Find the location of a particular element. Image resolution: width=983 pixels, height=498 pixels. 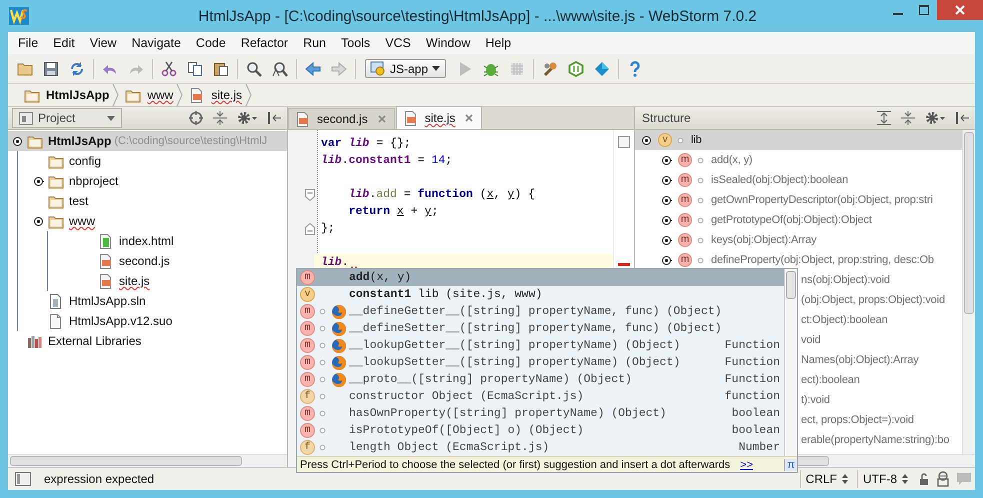

fold-icon is located at coordinates (310, 194).